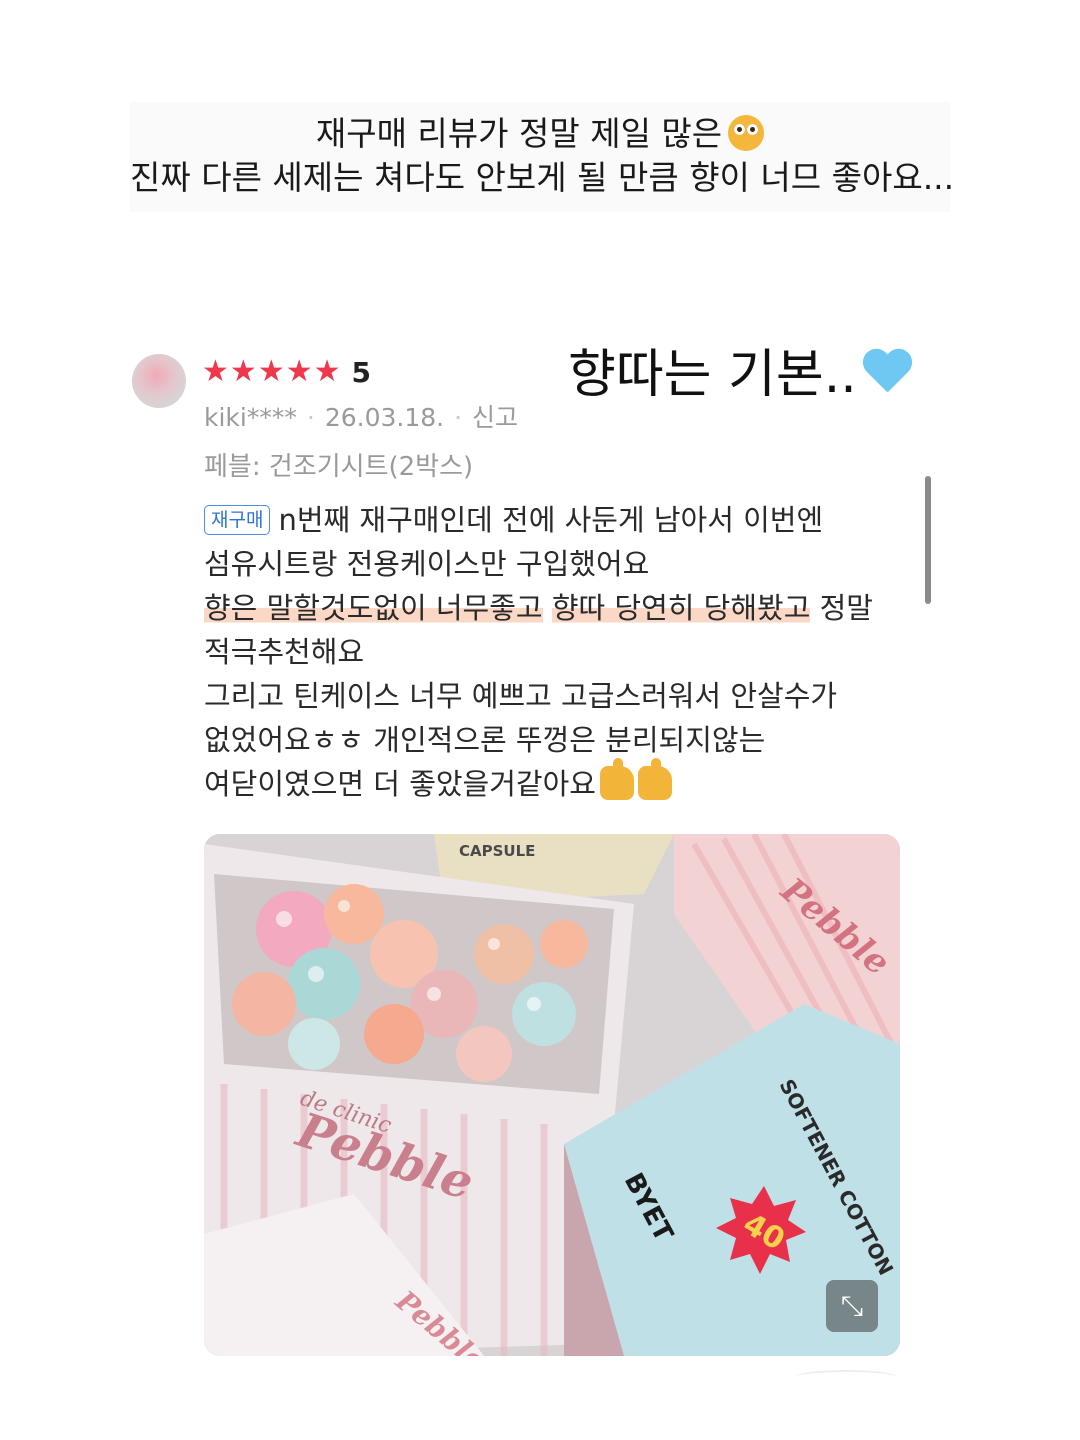 The image size is (1080, 1440). I want to click on review-line: 향은 말할것도없이 너무좋고 향따 당연히 당해봤고 정말, so click(554, 608).